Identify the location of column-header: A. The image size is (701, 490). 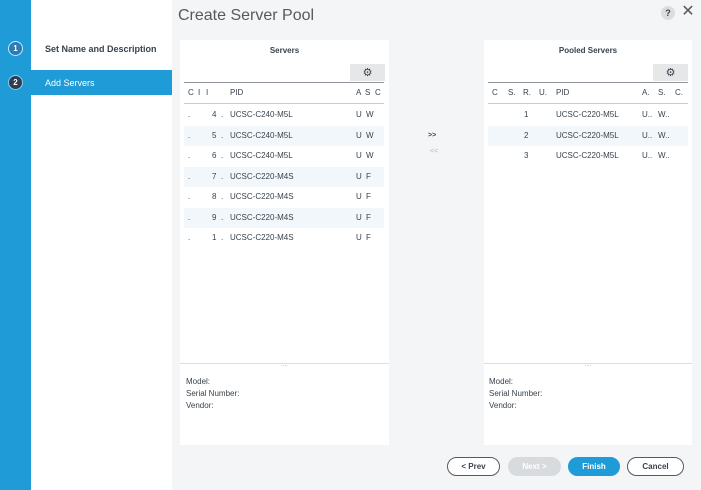
(358, 93).